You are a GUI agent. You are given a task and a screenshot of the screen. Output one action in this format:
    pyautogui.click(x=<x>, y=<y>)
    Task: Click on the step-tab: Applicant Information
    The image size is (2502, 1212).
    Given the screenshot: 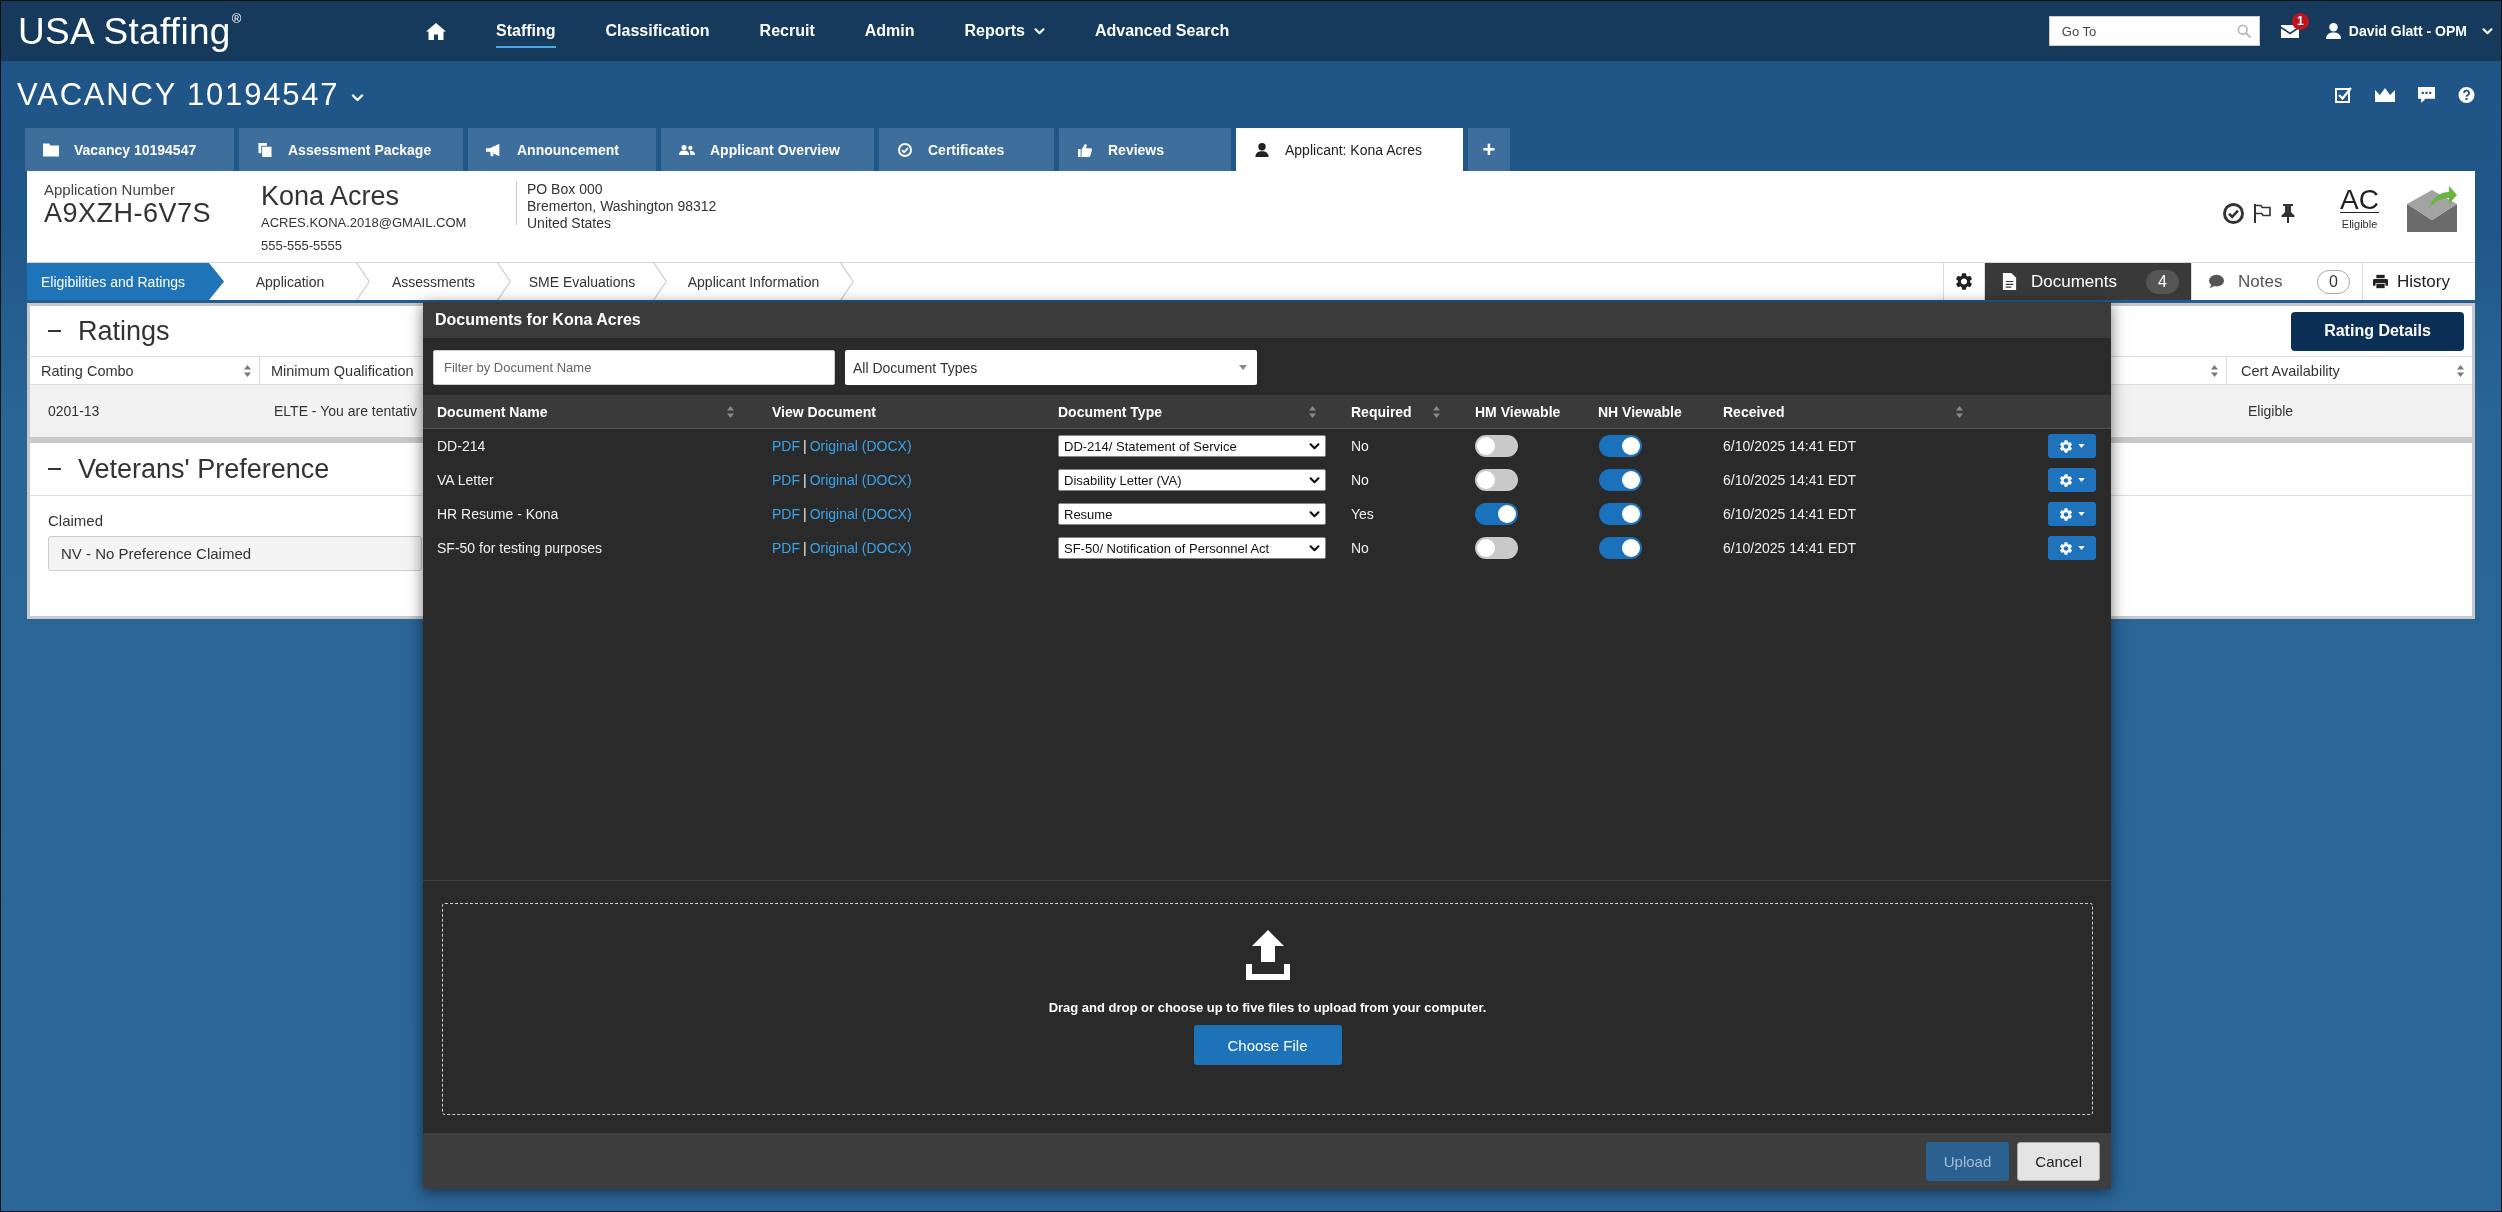 What is the action you would take?
    pyautogui.click(x=760, y=281)
    